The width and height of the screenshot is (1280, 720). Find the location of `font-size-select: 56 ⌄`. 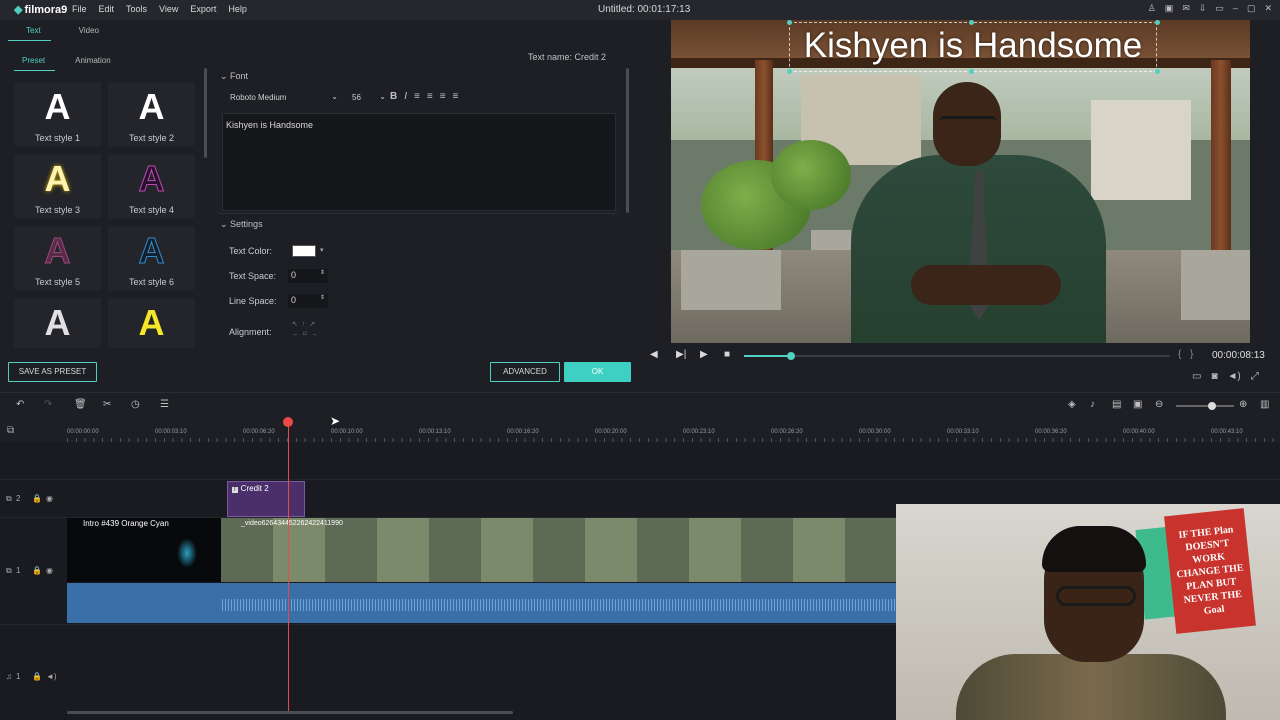

font-size-select: 56 ⌄ is located at coordinates (368, 98).